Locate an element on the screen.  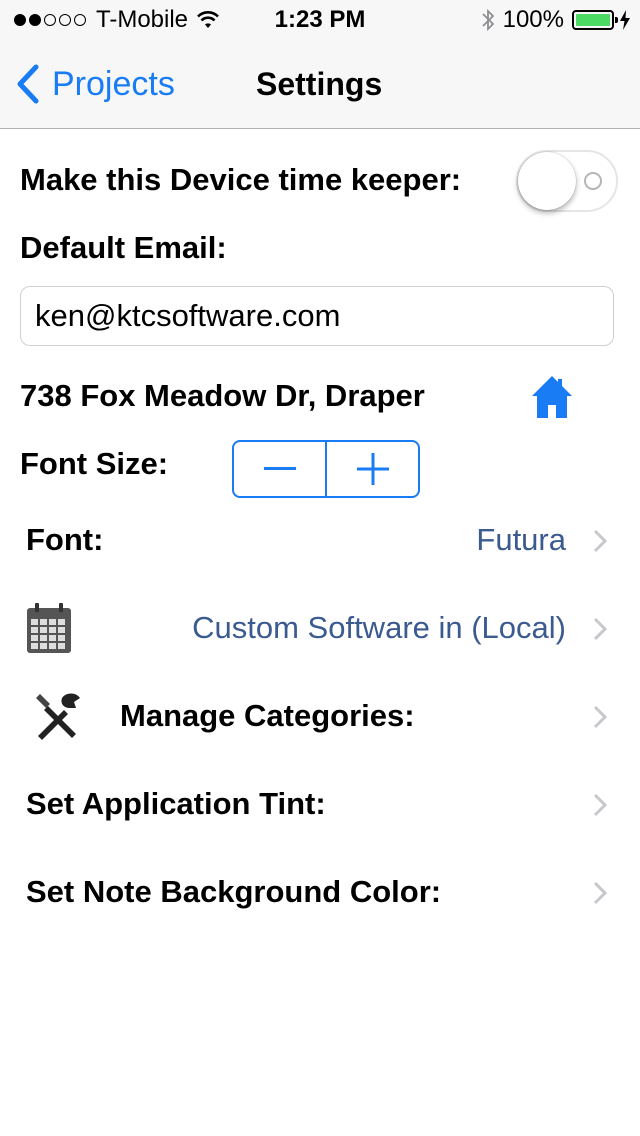
timekeeper-toggle is located at coordinates (567, 181).